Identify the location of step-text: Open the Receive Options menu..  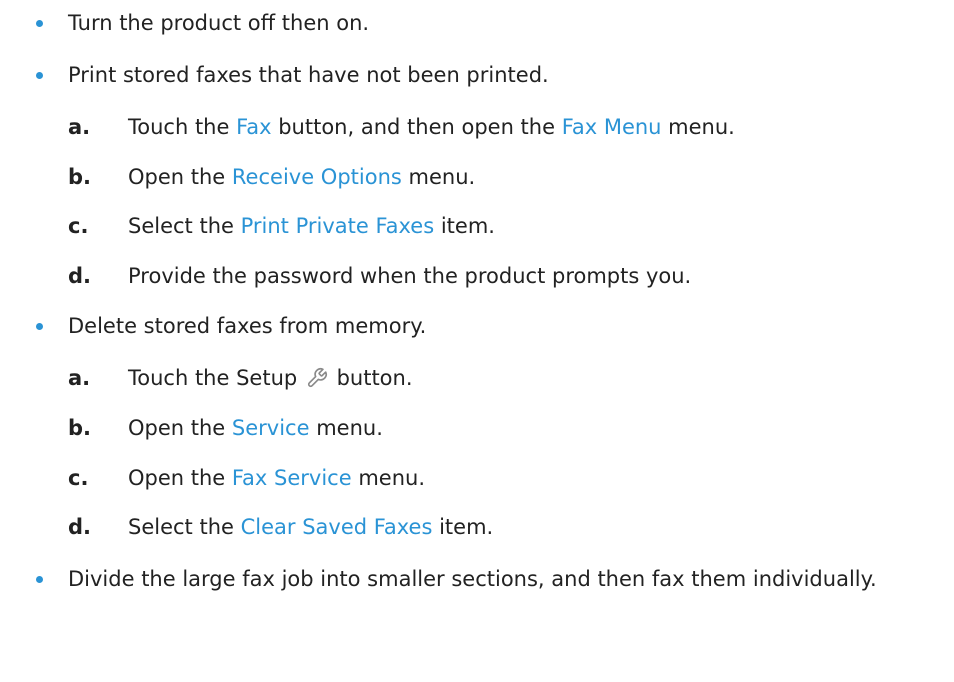
(302, 177).